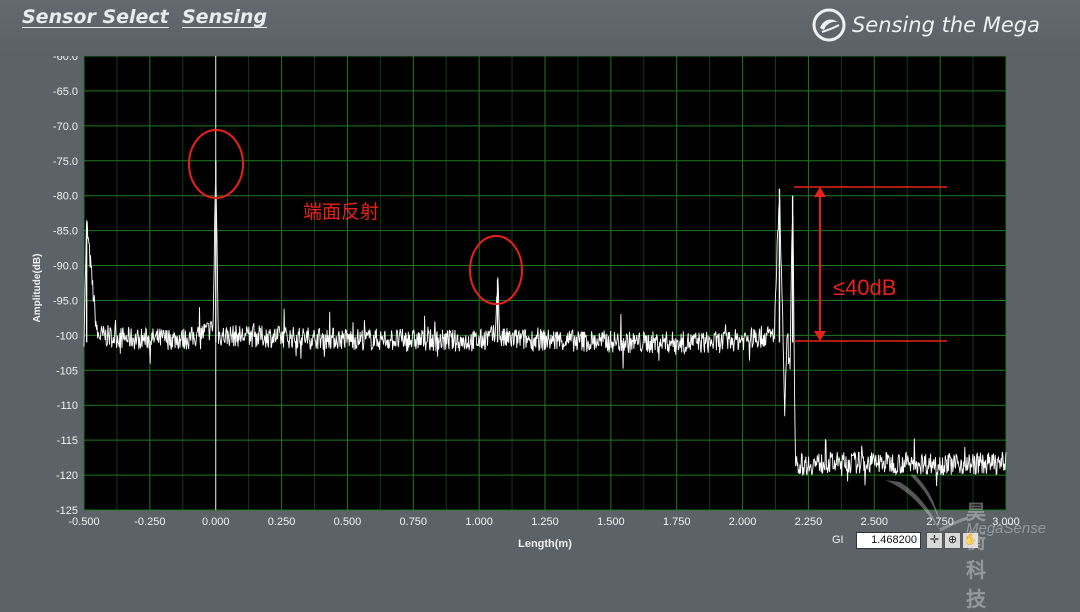 This screenshot has height=612, width=1080. I want to click on x-tick-label: 1.000, so click(479, 522).